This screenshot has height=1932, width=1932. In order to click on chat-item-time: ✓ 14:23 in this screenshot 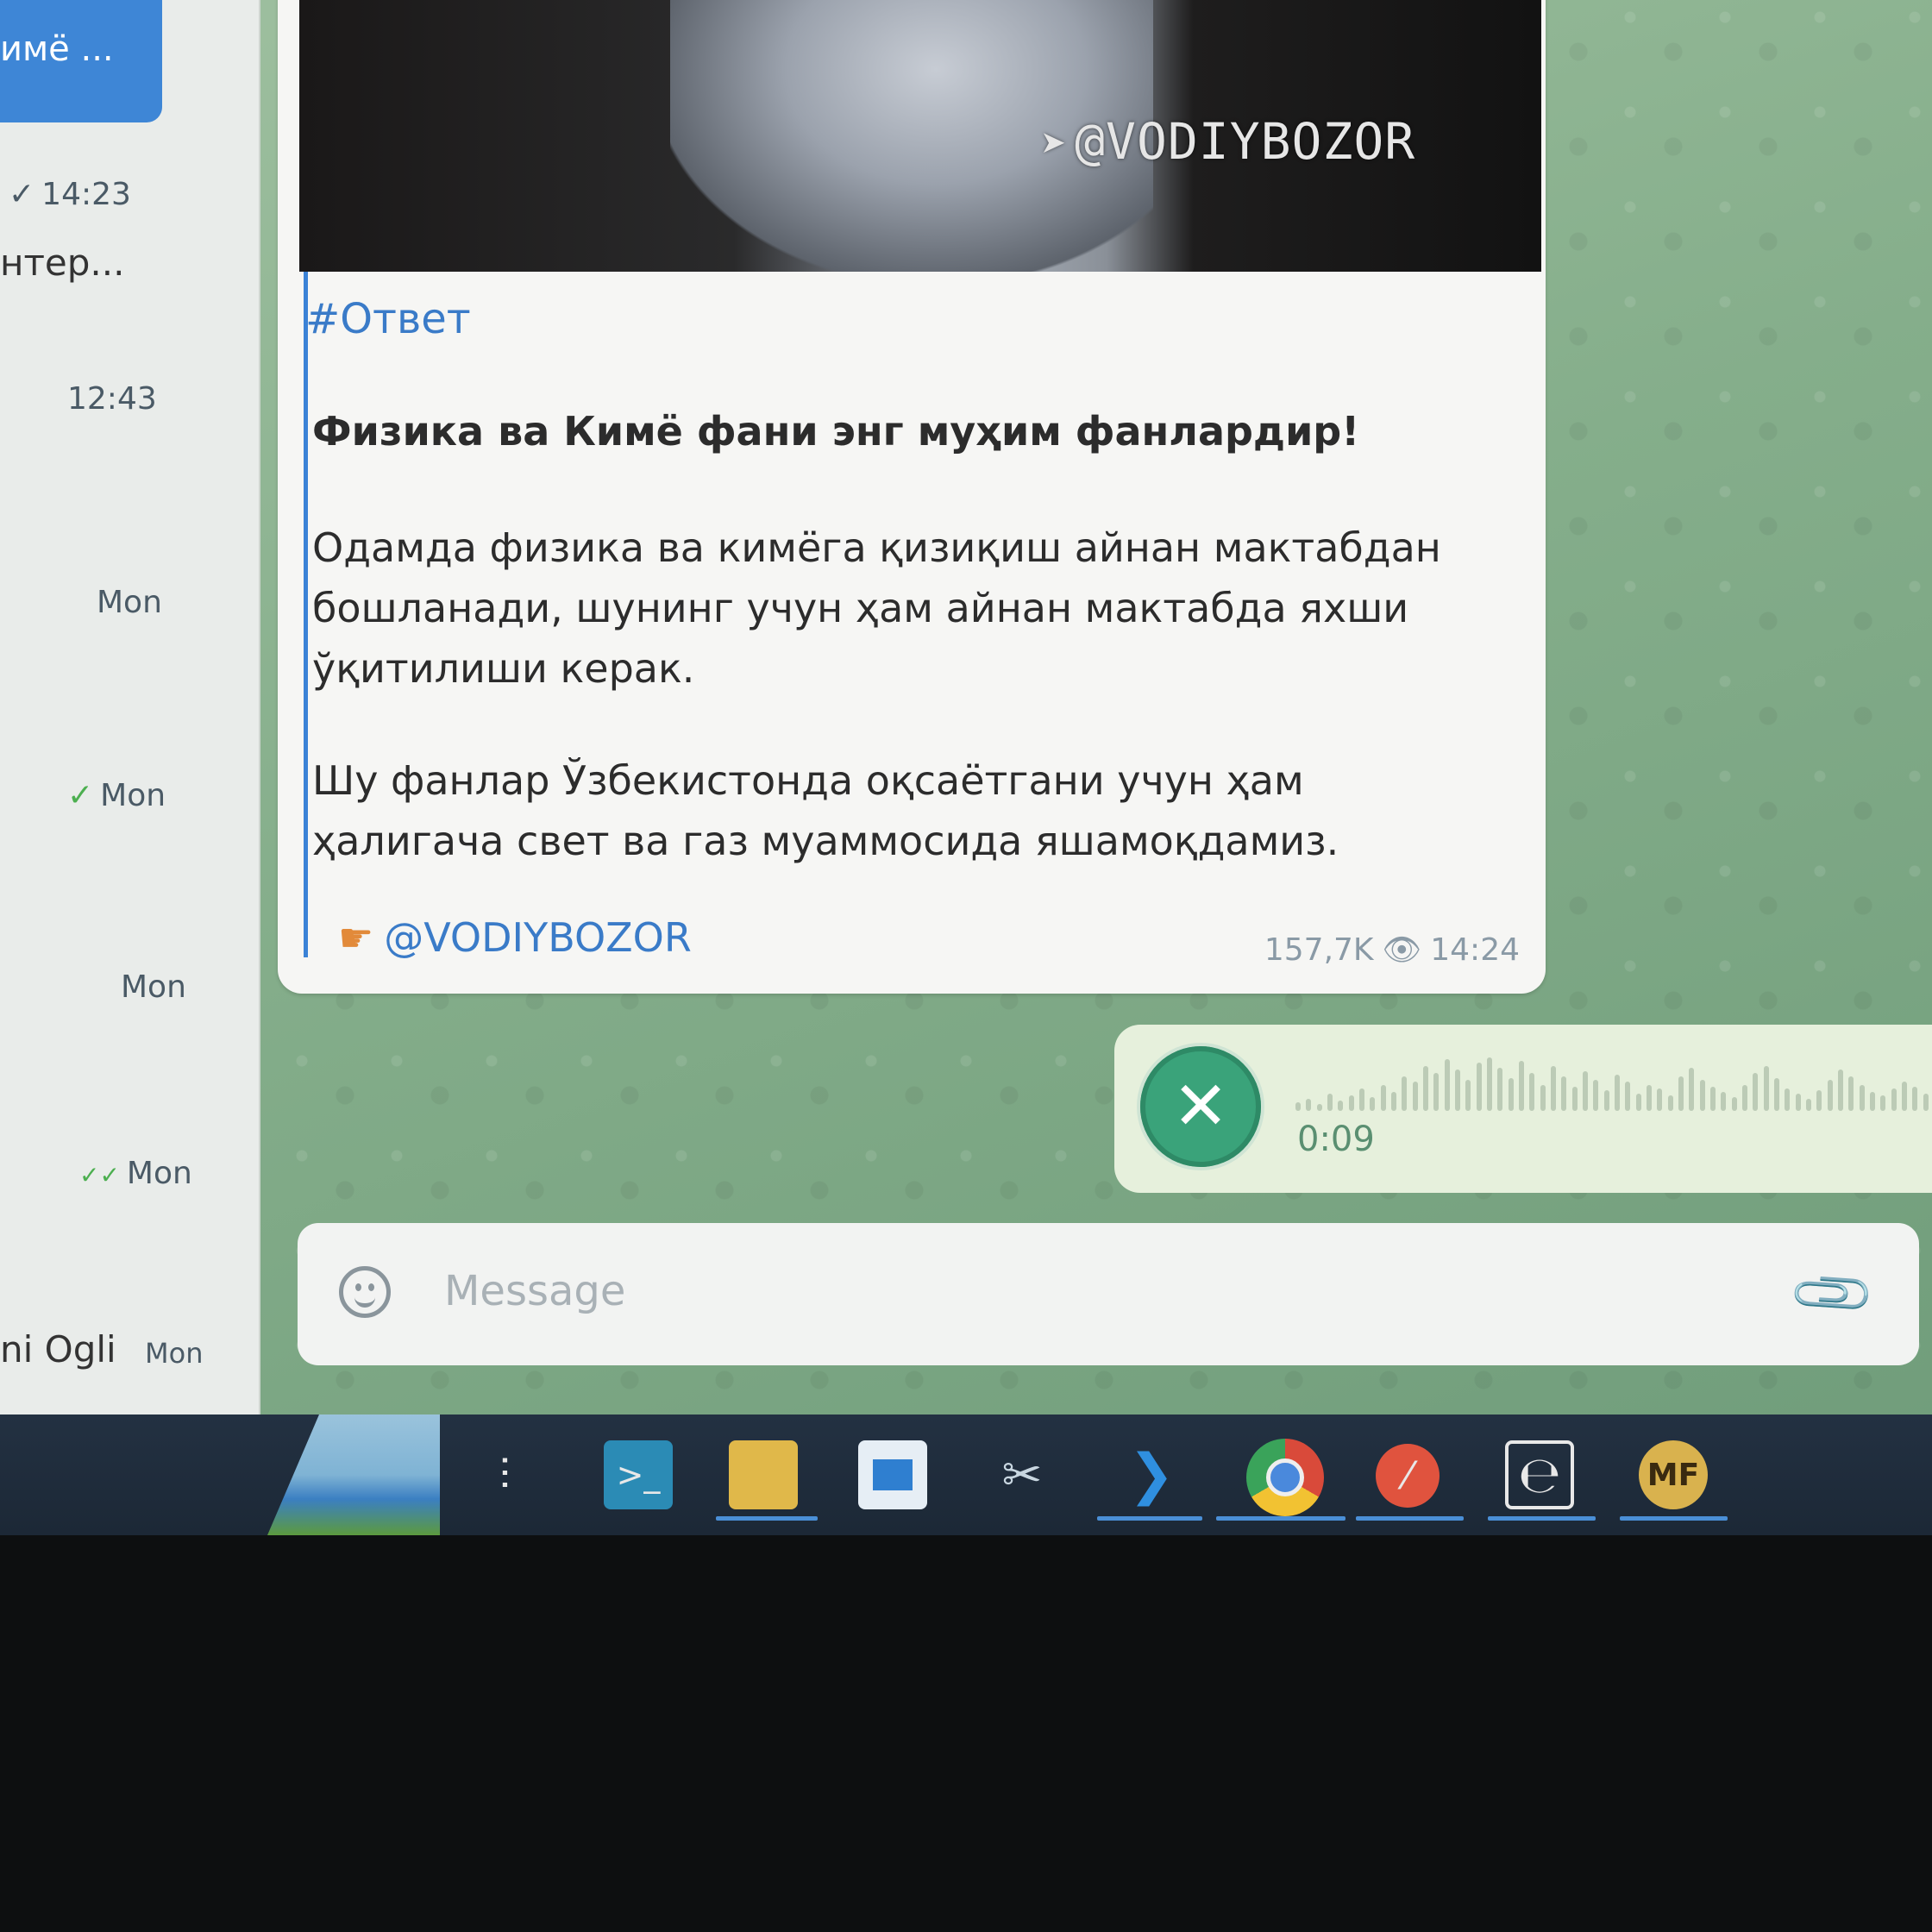, I will do `click(70, 194)`.